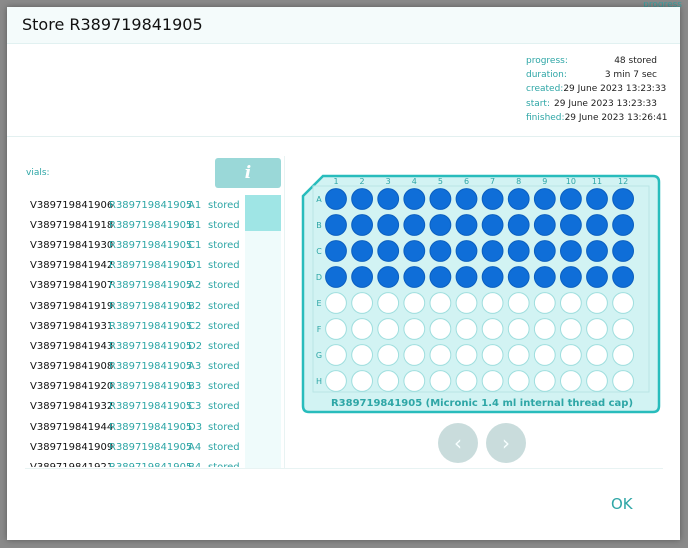  I want to click on vial-pos: C1, so click(195, 245).